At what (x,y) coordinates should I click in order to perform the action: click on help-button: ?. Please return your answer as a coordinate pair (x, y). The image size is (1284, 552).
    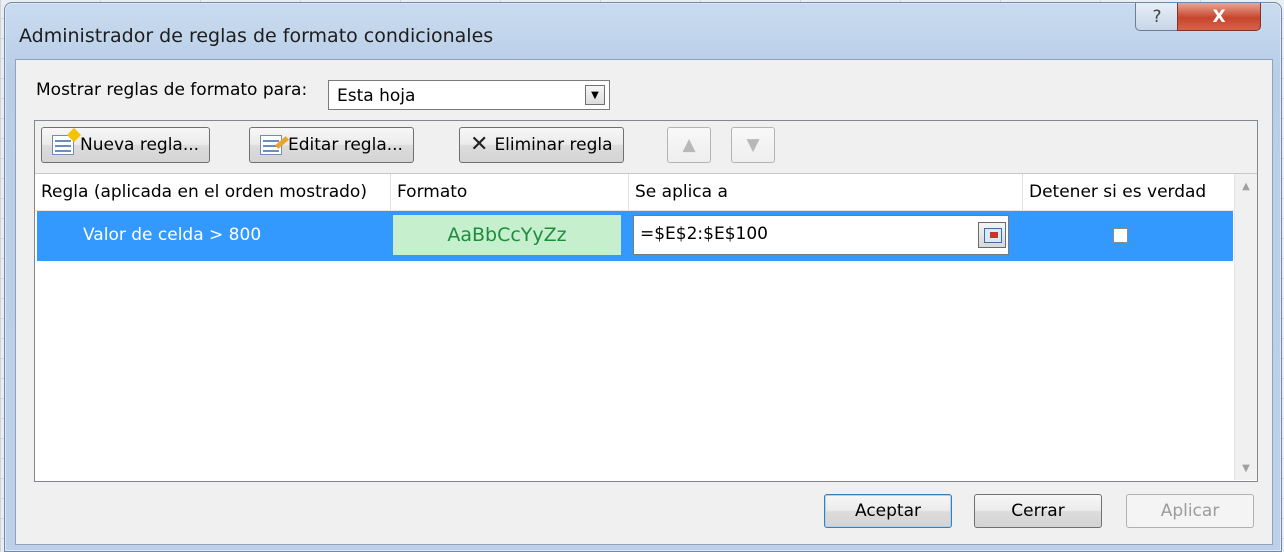
    Looking at the image, I should click on (1157, 17).